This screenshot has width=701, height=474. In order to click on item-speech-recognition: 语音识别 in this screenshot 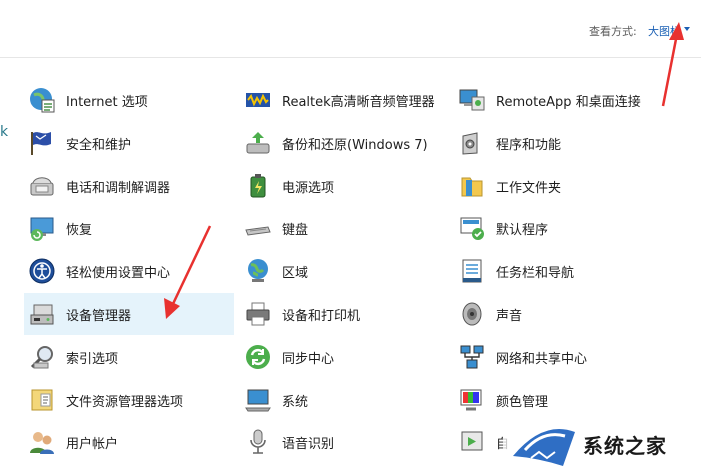, I will do `click(346, 442)`.